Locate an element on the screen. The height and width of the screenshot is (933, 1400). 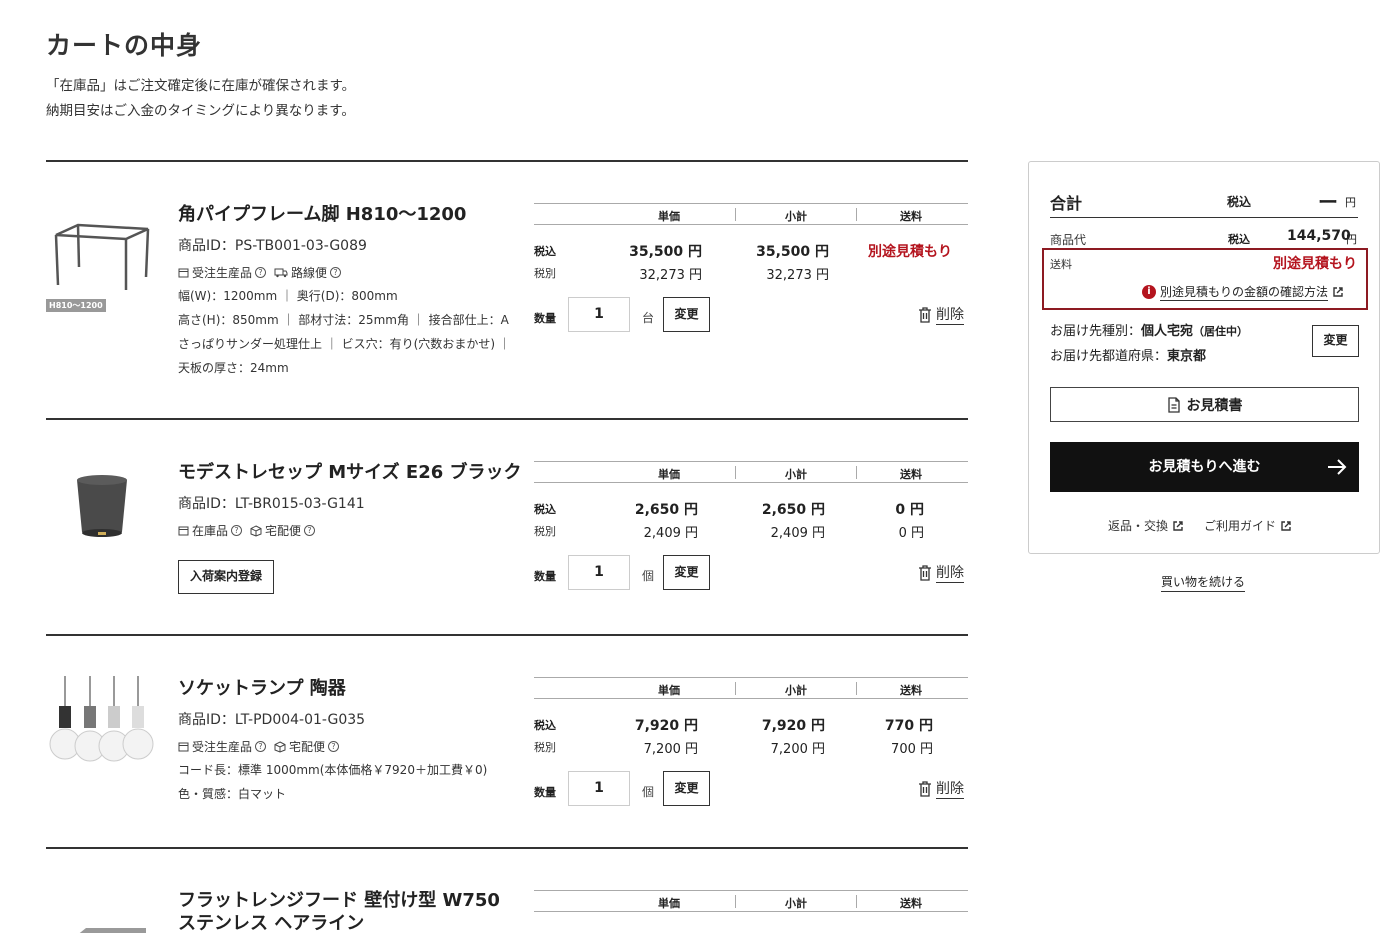
info-icon: i is located at coordinates (1149, 292).